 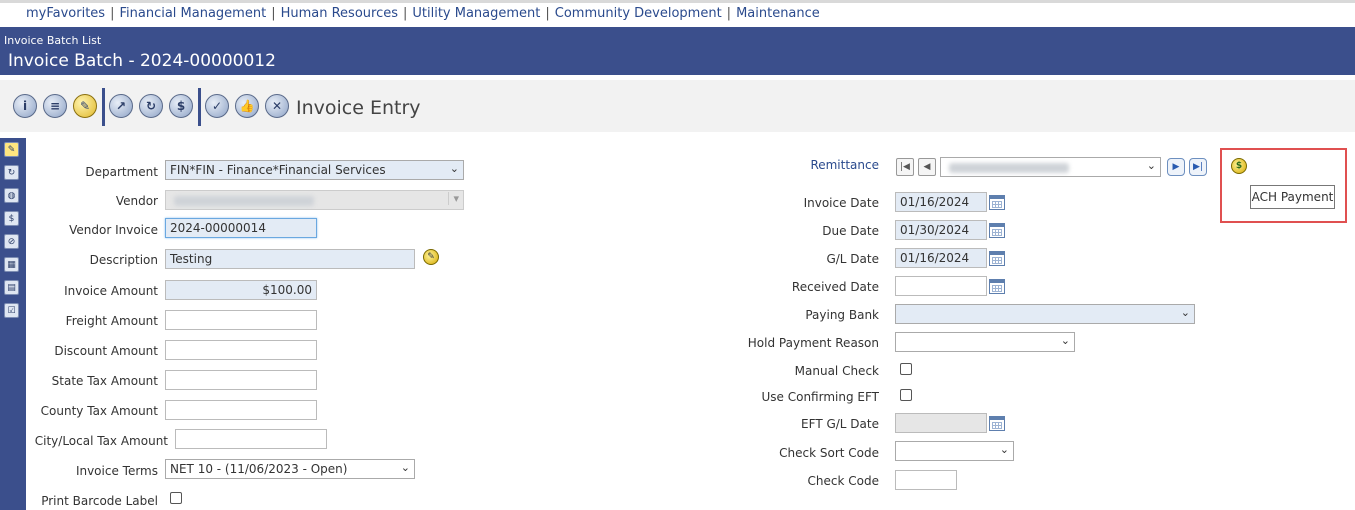 I want to click on due-date-input: 01/30/2024, so click(x=941, y=230).